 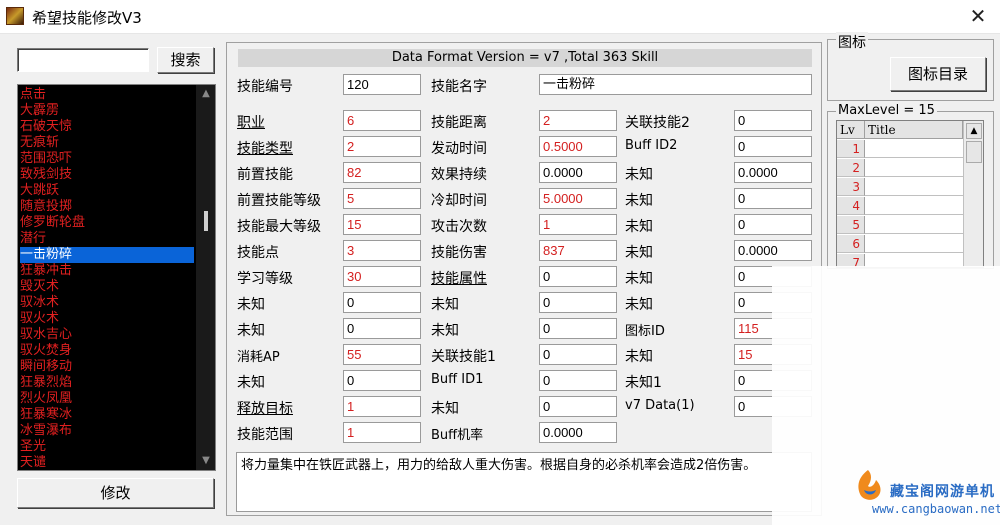 What do you see at coordinates (107, 383) in the screenshot?
I see `skill-list-item: 狂暴烈焰` at bounding box center [107, 383].